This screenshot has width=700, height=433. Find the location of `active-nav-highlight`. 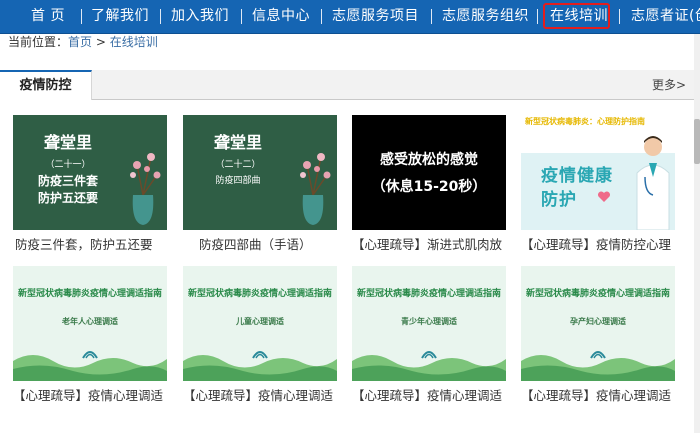

active-nav-highlight is located at coordinates (576, 16).